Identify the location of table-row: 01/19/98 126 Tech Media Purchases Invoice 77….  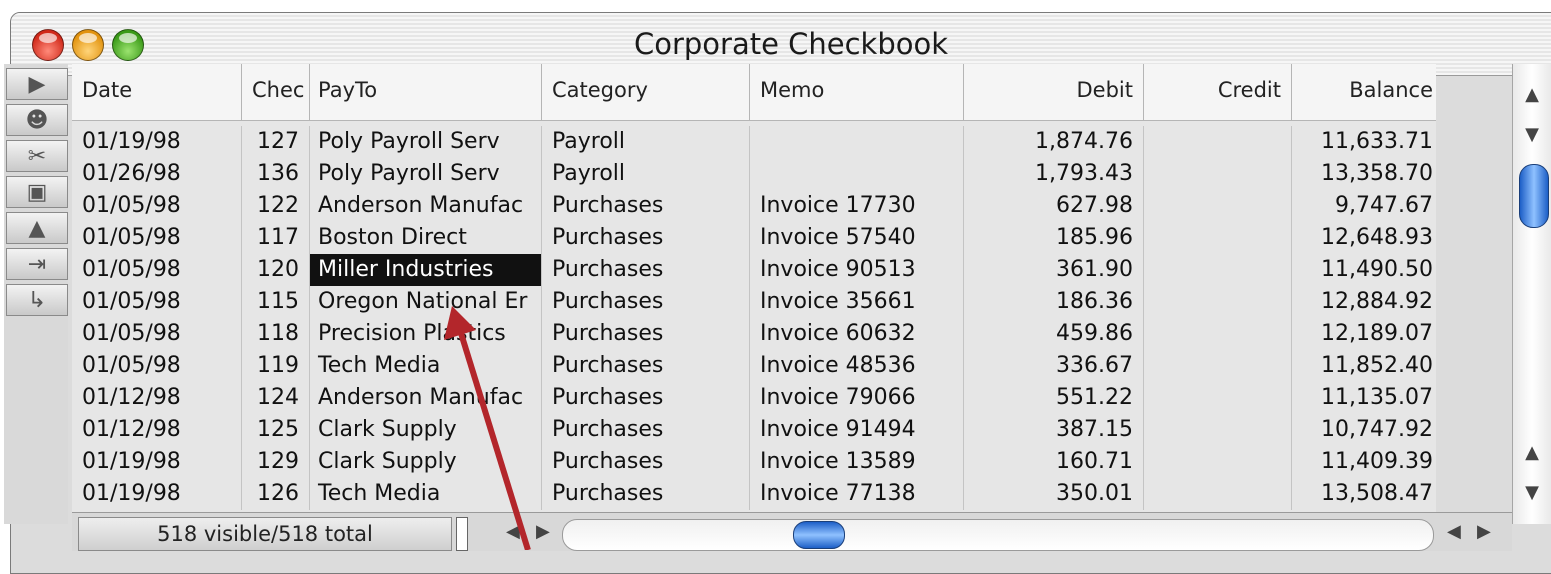
(754, 494).